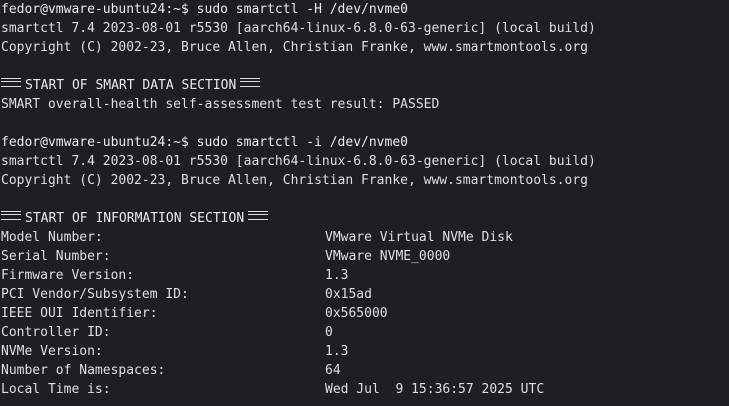 The height and width of the screenshot is (406, 729). What do you see at coordinates (56, 389) in the screenshot?
I see `info-key: Local Time is:` at bounding box center [56, 389].